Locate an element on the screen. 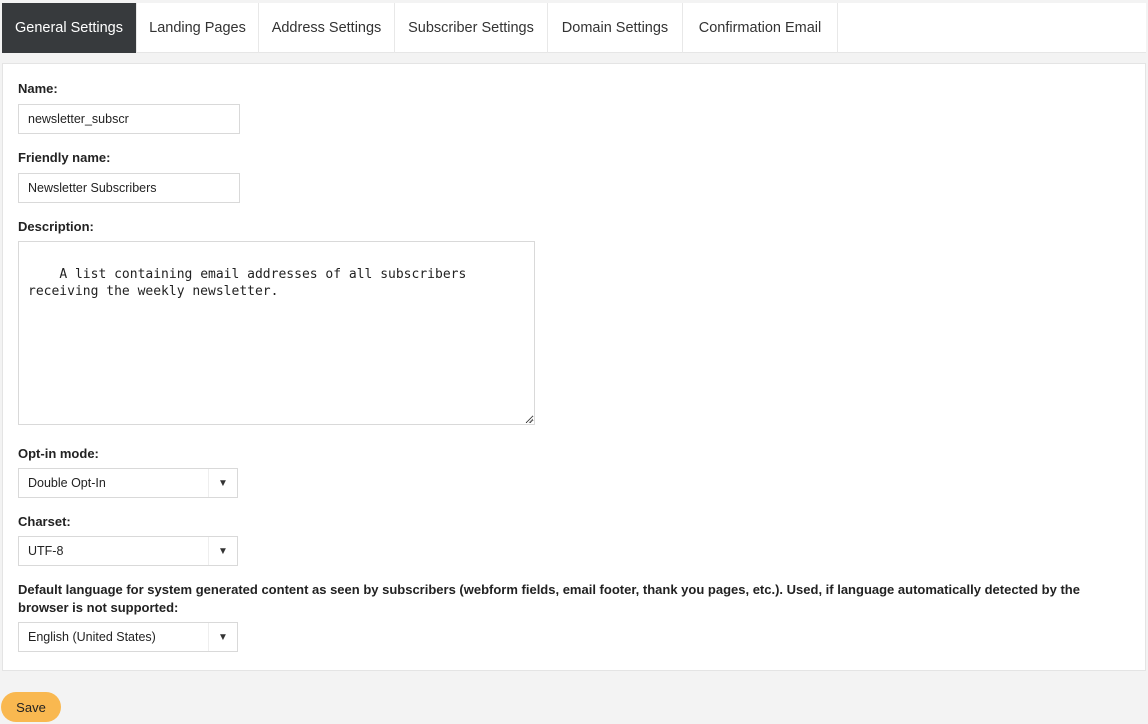 The height and width of the screenshot is (724, 1148). friendly-name-input is located at coordinates (129, 188).